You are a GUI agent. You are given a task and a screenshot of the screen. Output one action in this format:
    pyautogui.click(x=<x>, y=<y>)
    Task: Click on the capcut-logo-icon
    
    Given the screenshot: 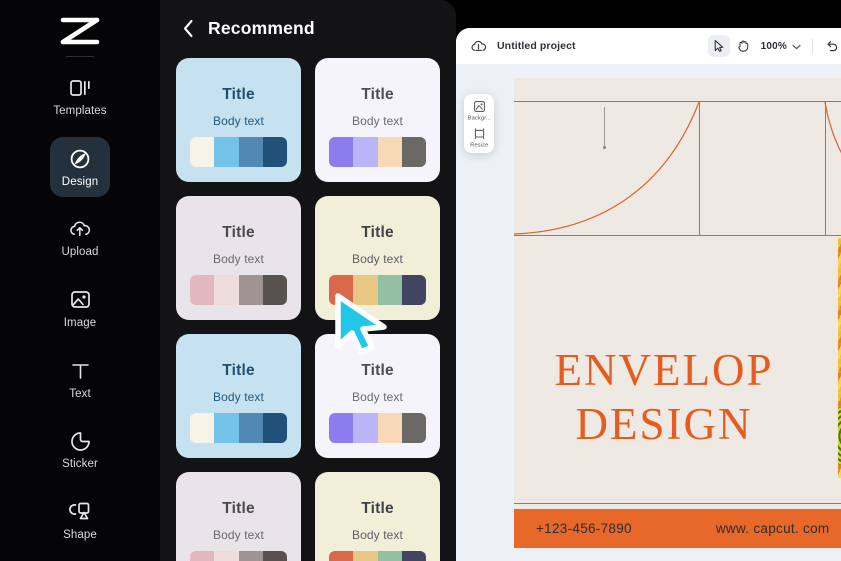 What is the action you would take?
    pyautogui.click(x=80, y=31)
    